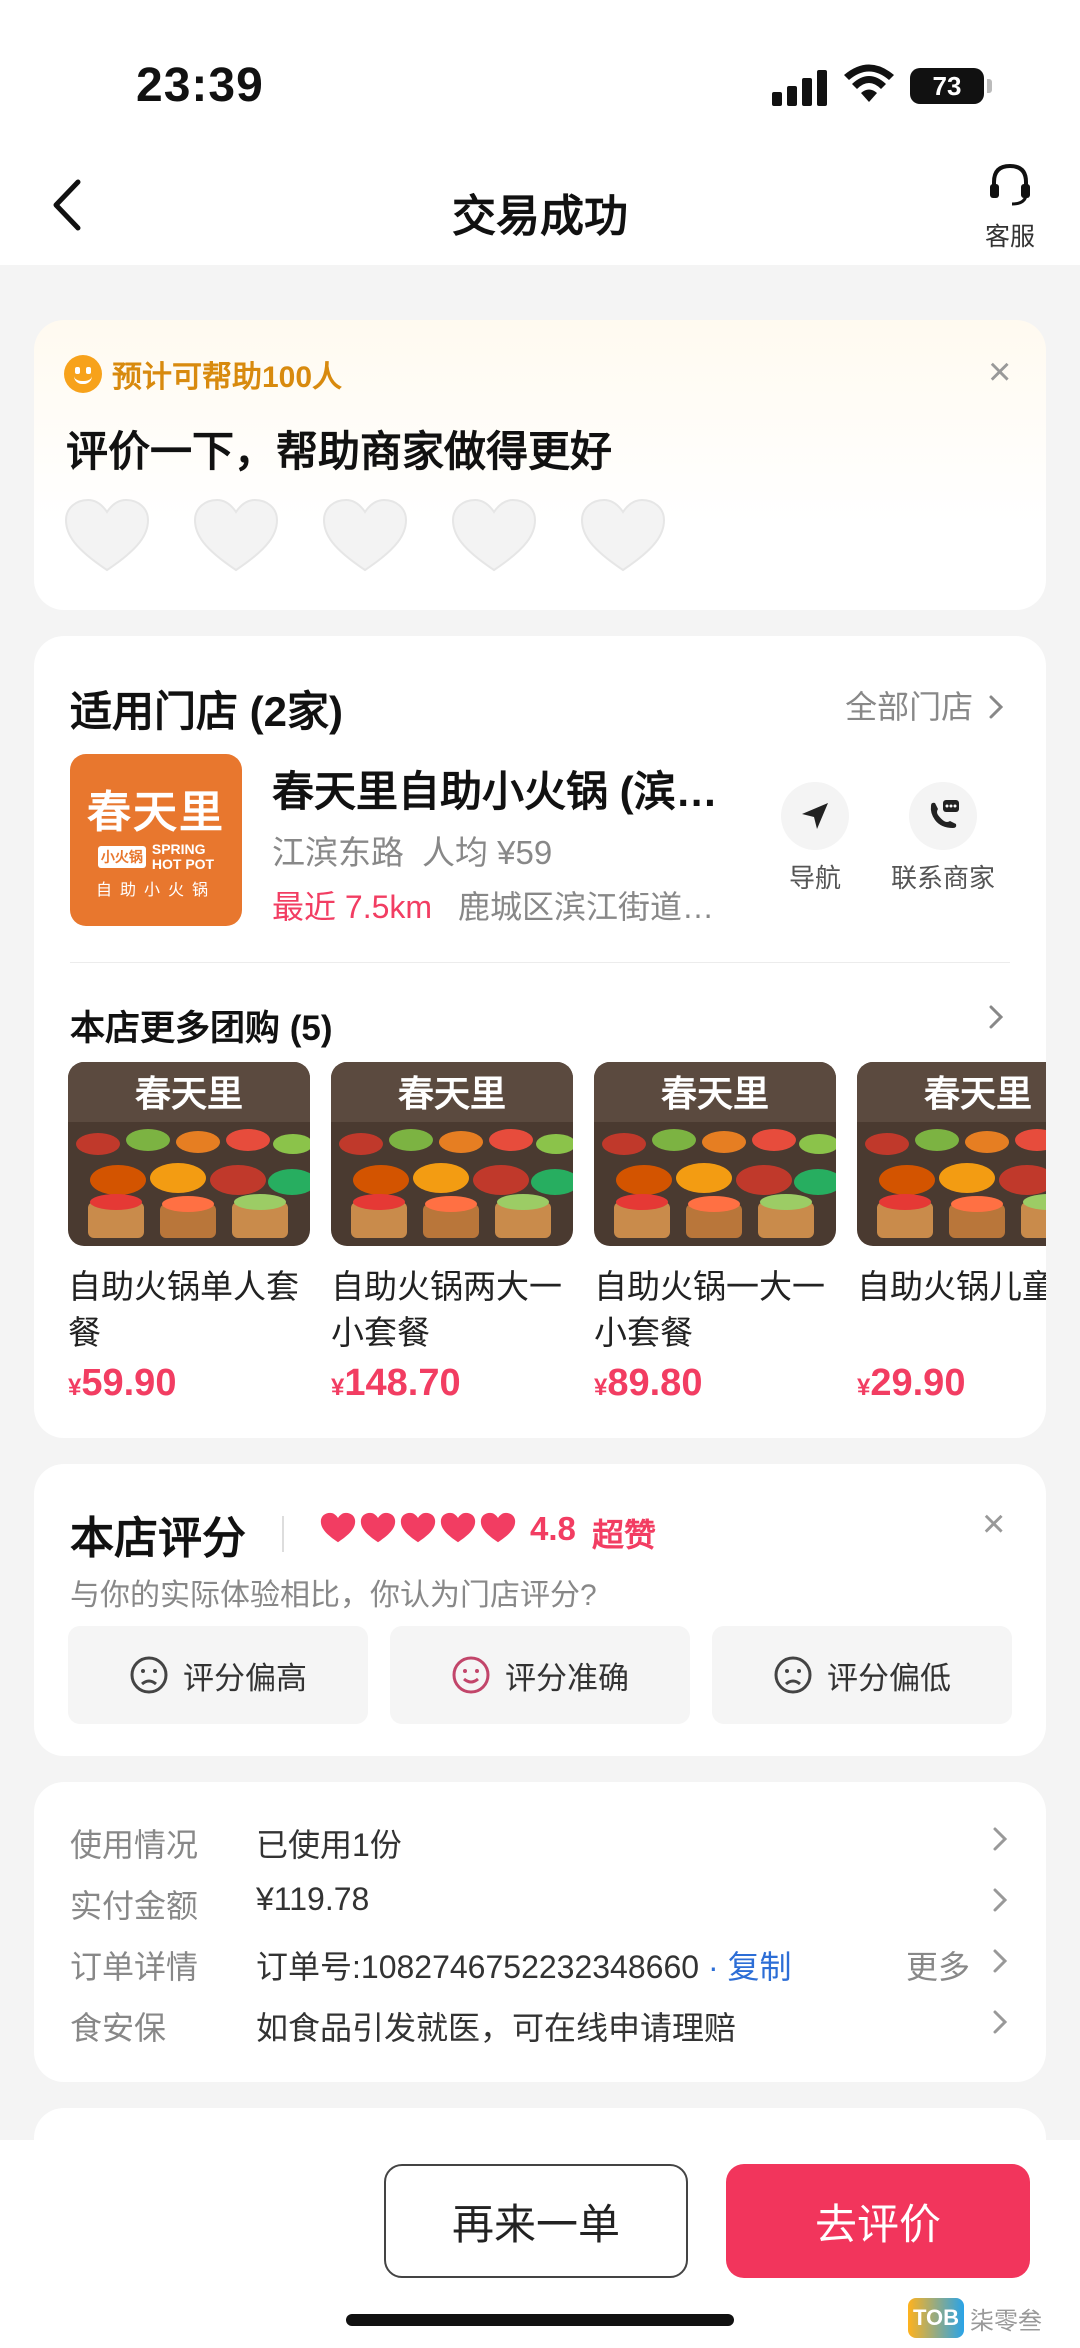 The image size is (1080, 2348). I want to click on info-label: 实付金额, so click(134, 1906).